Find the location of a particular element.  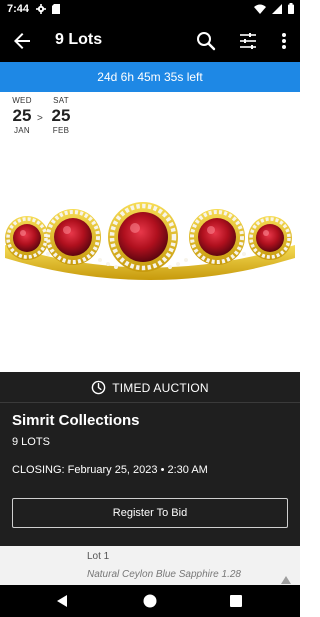

register-to-bid-button: Register To Bid is located at coordinates (150, 513).